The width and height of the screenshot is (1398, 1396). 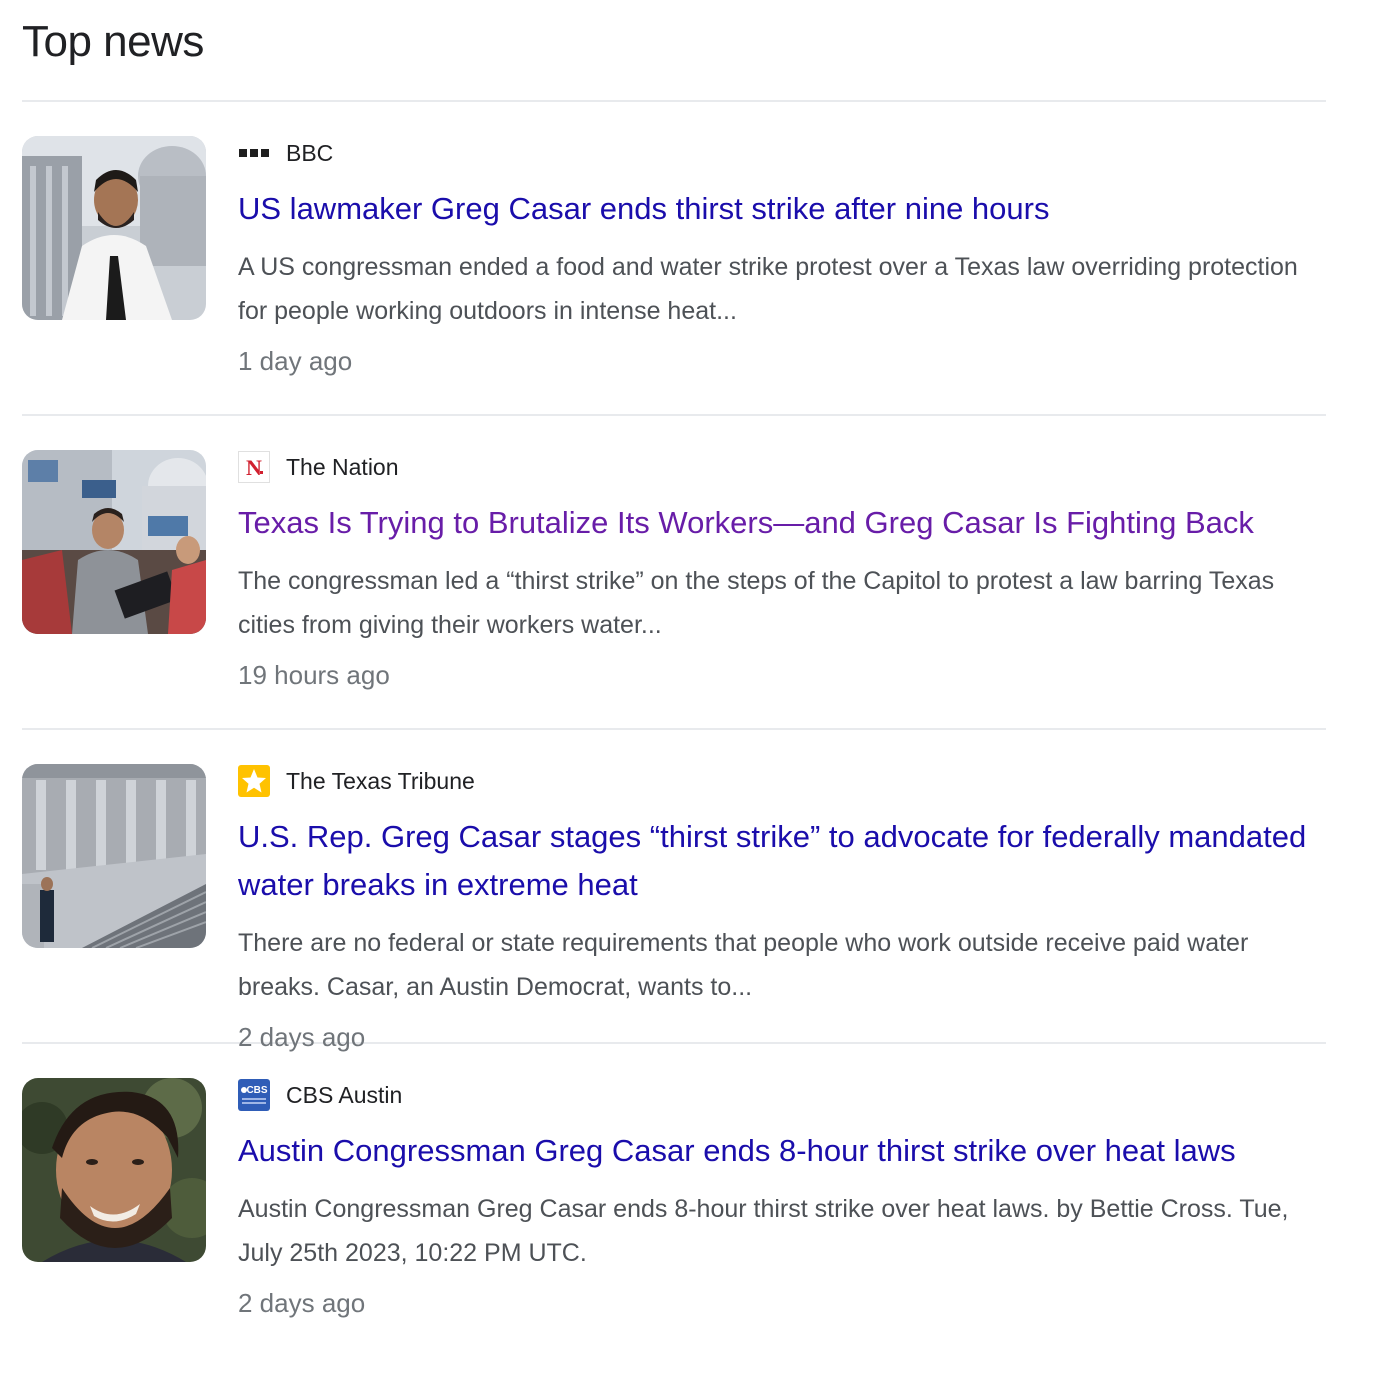 I want to click on the-nation-logo-icon: N, so click(x=254, y=467).